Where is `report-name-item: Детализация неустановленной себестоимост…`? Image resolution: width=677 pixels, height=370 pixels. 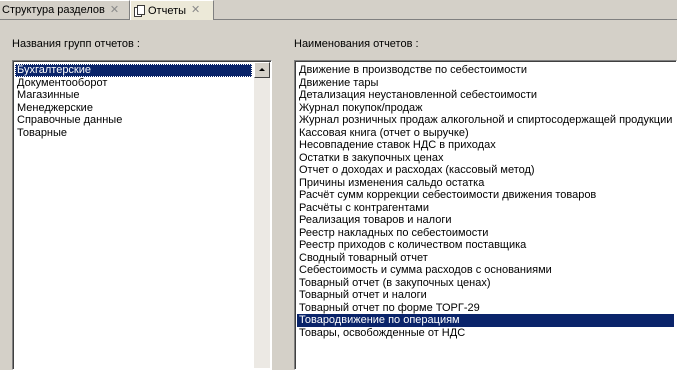 report-name-item: Детализация неустановленной себестоимост… is located at coordinates (485, 95).